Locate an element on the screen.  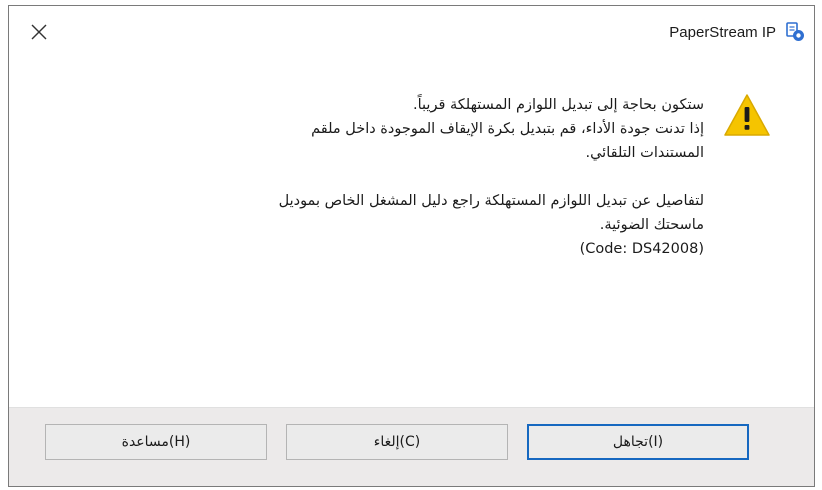
window-title: PaperStream IP is located at coordinates (722, 32).